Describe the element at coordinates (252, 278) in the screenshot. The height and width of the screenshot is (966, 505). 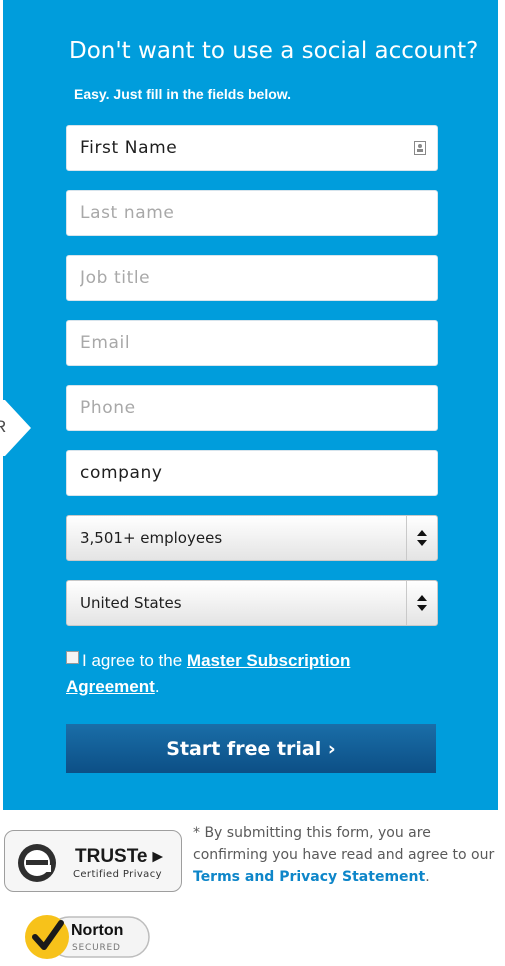
I see `job-title-field` at that location.